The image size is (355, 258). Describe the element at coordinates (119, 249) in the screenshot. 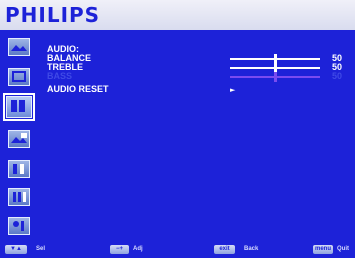

I see `adj-key: −+` at that location.